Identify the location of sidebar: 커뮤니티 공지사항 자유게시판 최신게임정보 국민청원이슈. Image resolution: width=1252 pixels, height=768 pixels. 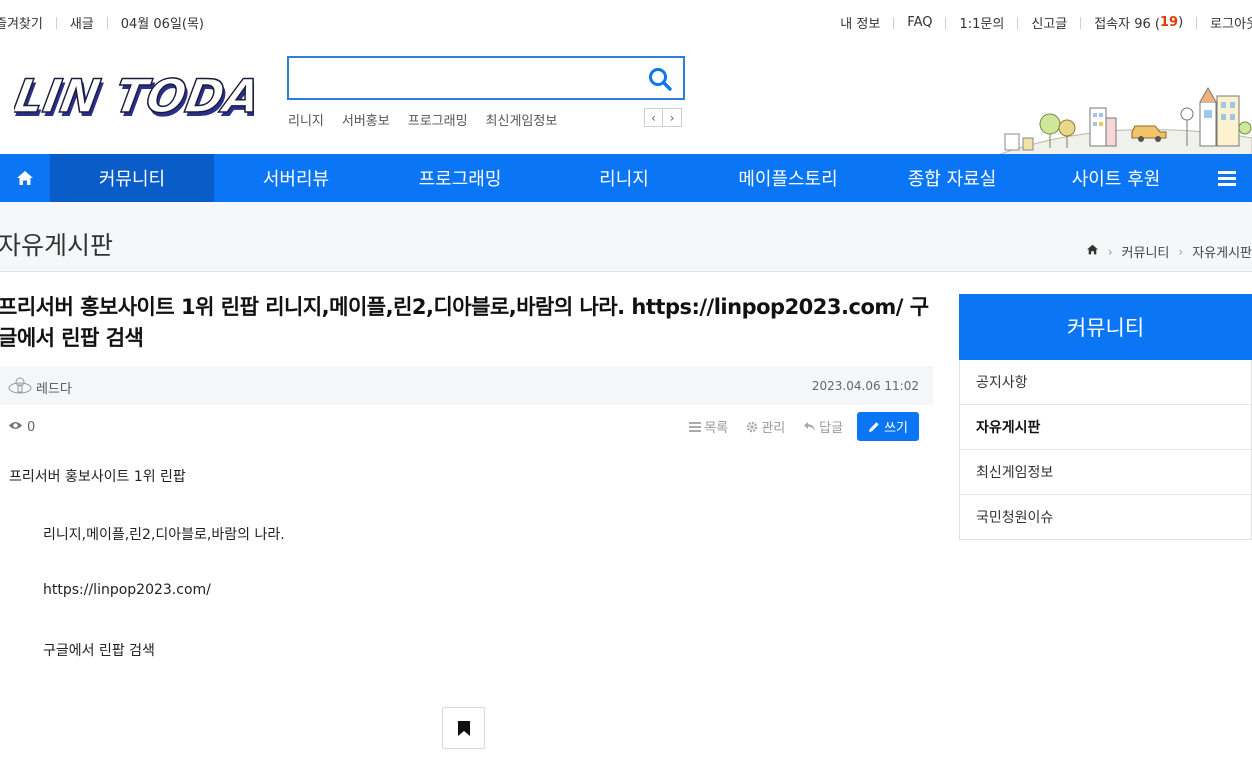
(1105, 417).